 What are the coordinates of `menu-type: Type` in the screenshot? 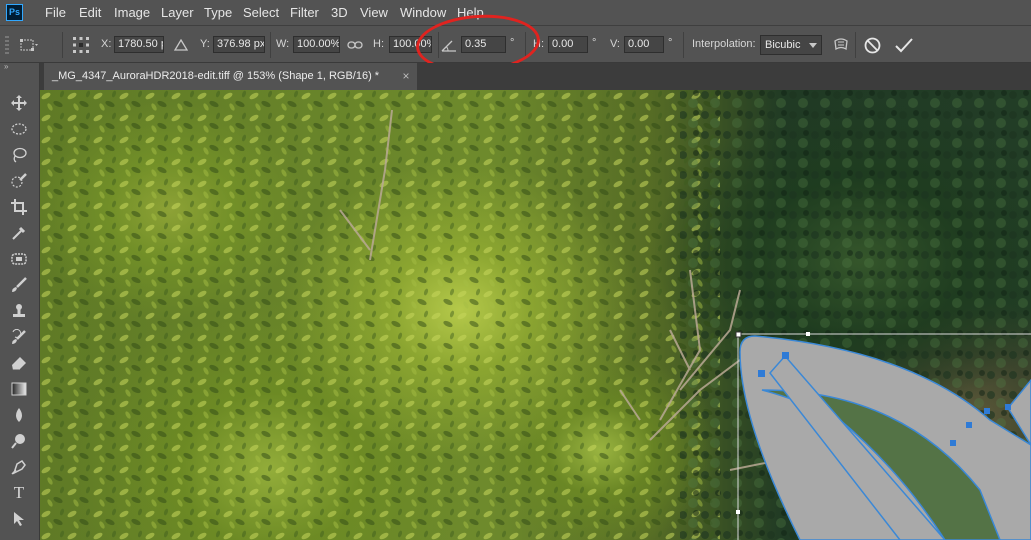 It's located at (218, 12).